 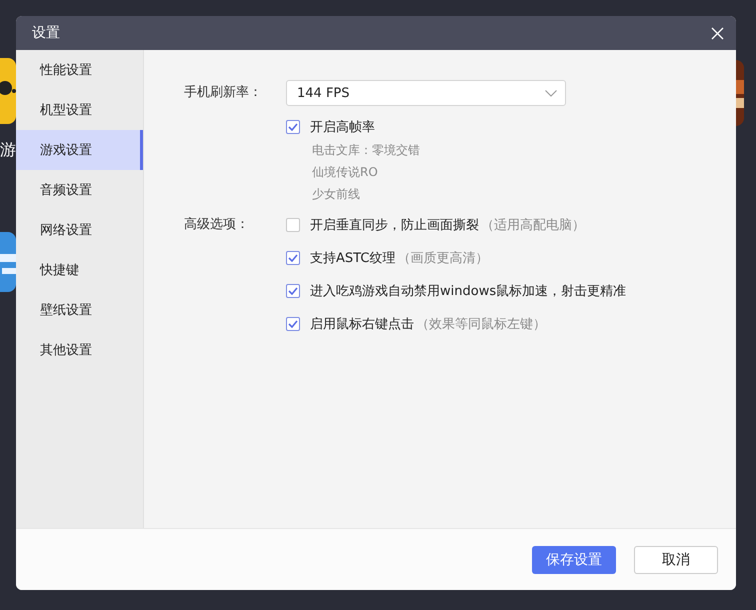 What do you see at coordinates (345, 172) in the screenshot?
I see `game-name: 仙境传说RO` at bounding box center [345, 172].